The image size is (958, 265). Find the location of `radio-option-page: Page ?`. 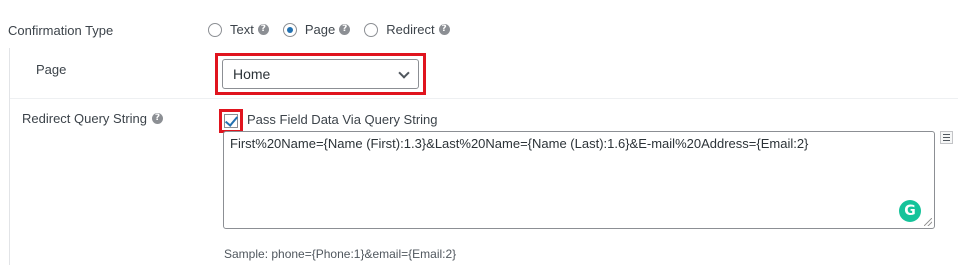

radio-option-page: Page ? is located at coordinates (316, 29).